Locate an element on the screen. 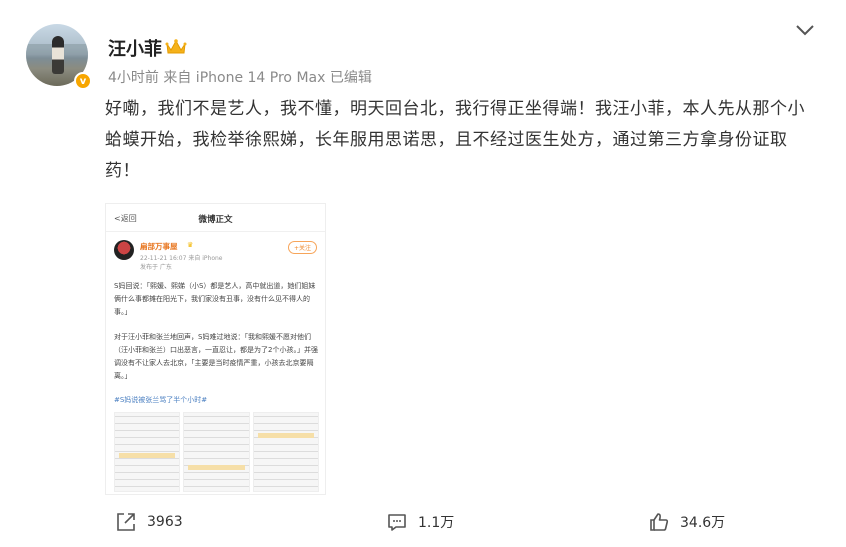 This screenshot has height=547, width=846. verified-badge-icon: v is located at coordinates (83, 81).